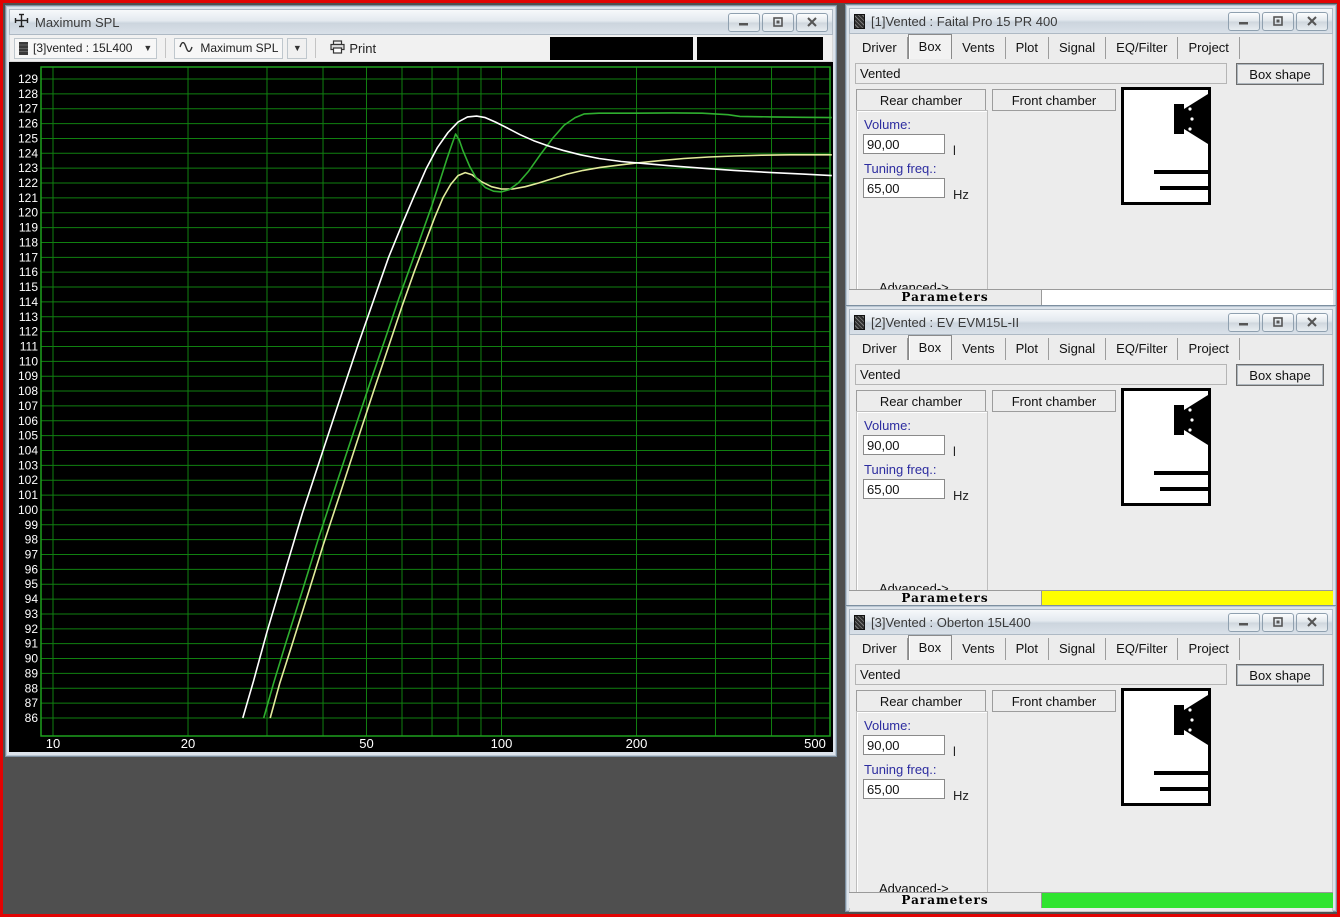 The width and height of the screenshot is (1340, 917). Describe the element at coordinates (887, 425) in the screenshot. I see `volume-label: Volume:` at that location.